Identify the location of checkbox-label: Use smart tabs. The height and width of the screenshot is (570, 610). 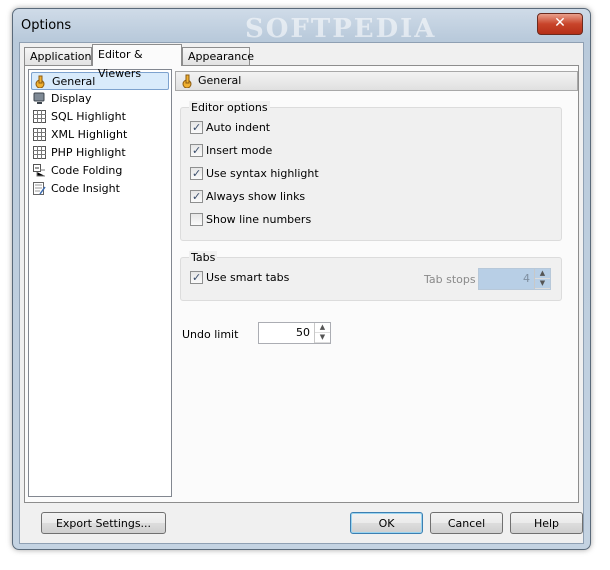
(248, 277).